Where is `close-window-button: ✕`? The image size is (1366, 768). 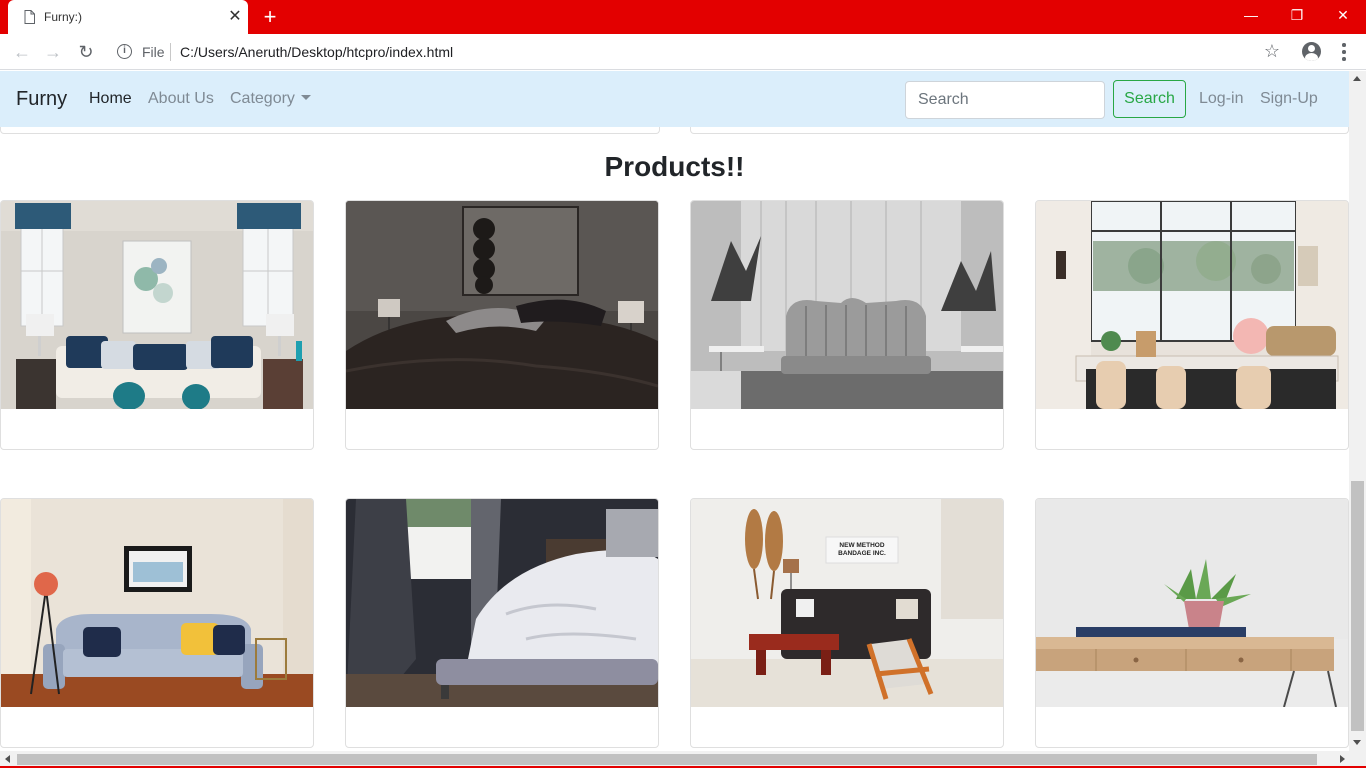
close-window-button: ✕ is located at coordinates (1343, 15).